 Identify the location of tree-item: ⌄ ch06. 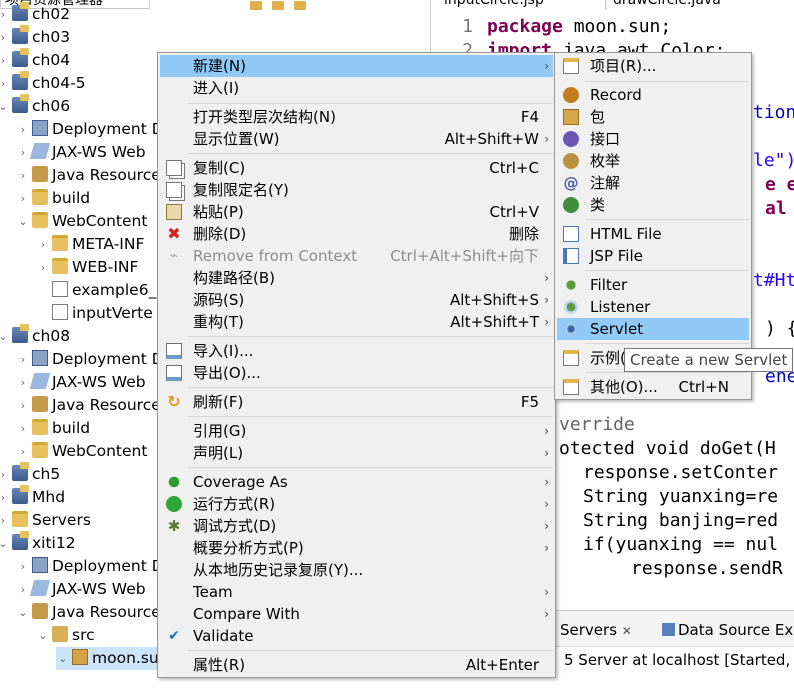
(35, 106).